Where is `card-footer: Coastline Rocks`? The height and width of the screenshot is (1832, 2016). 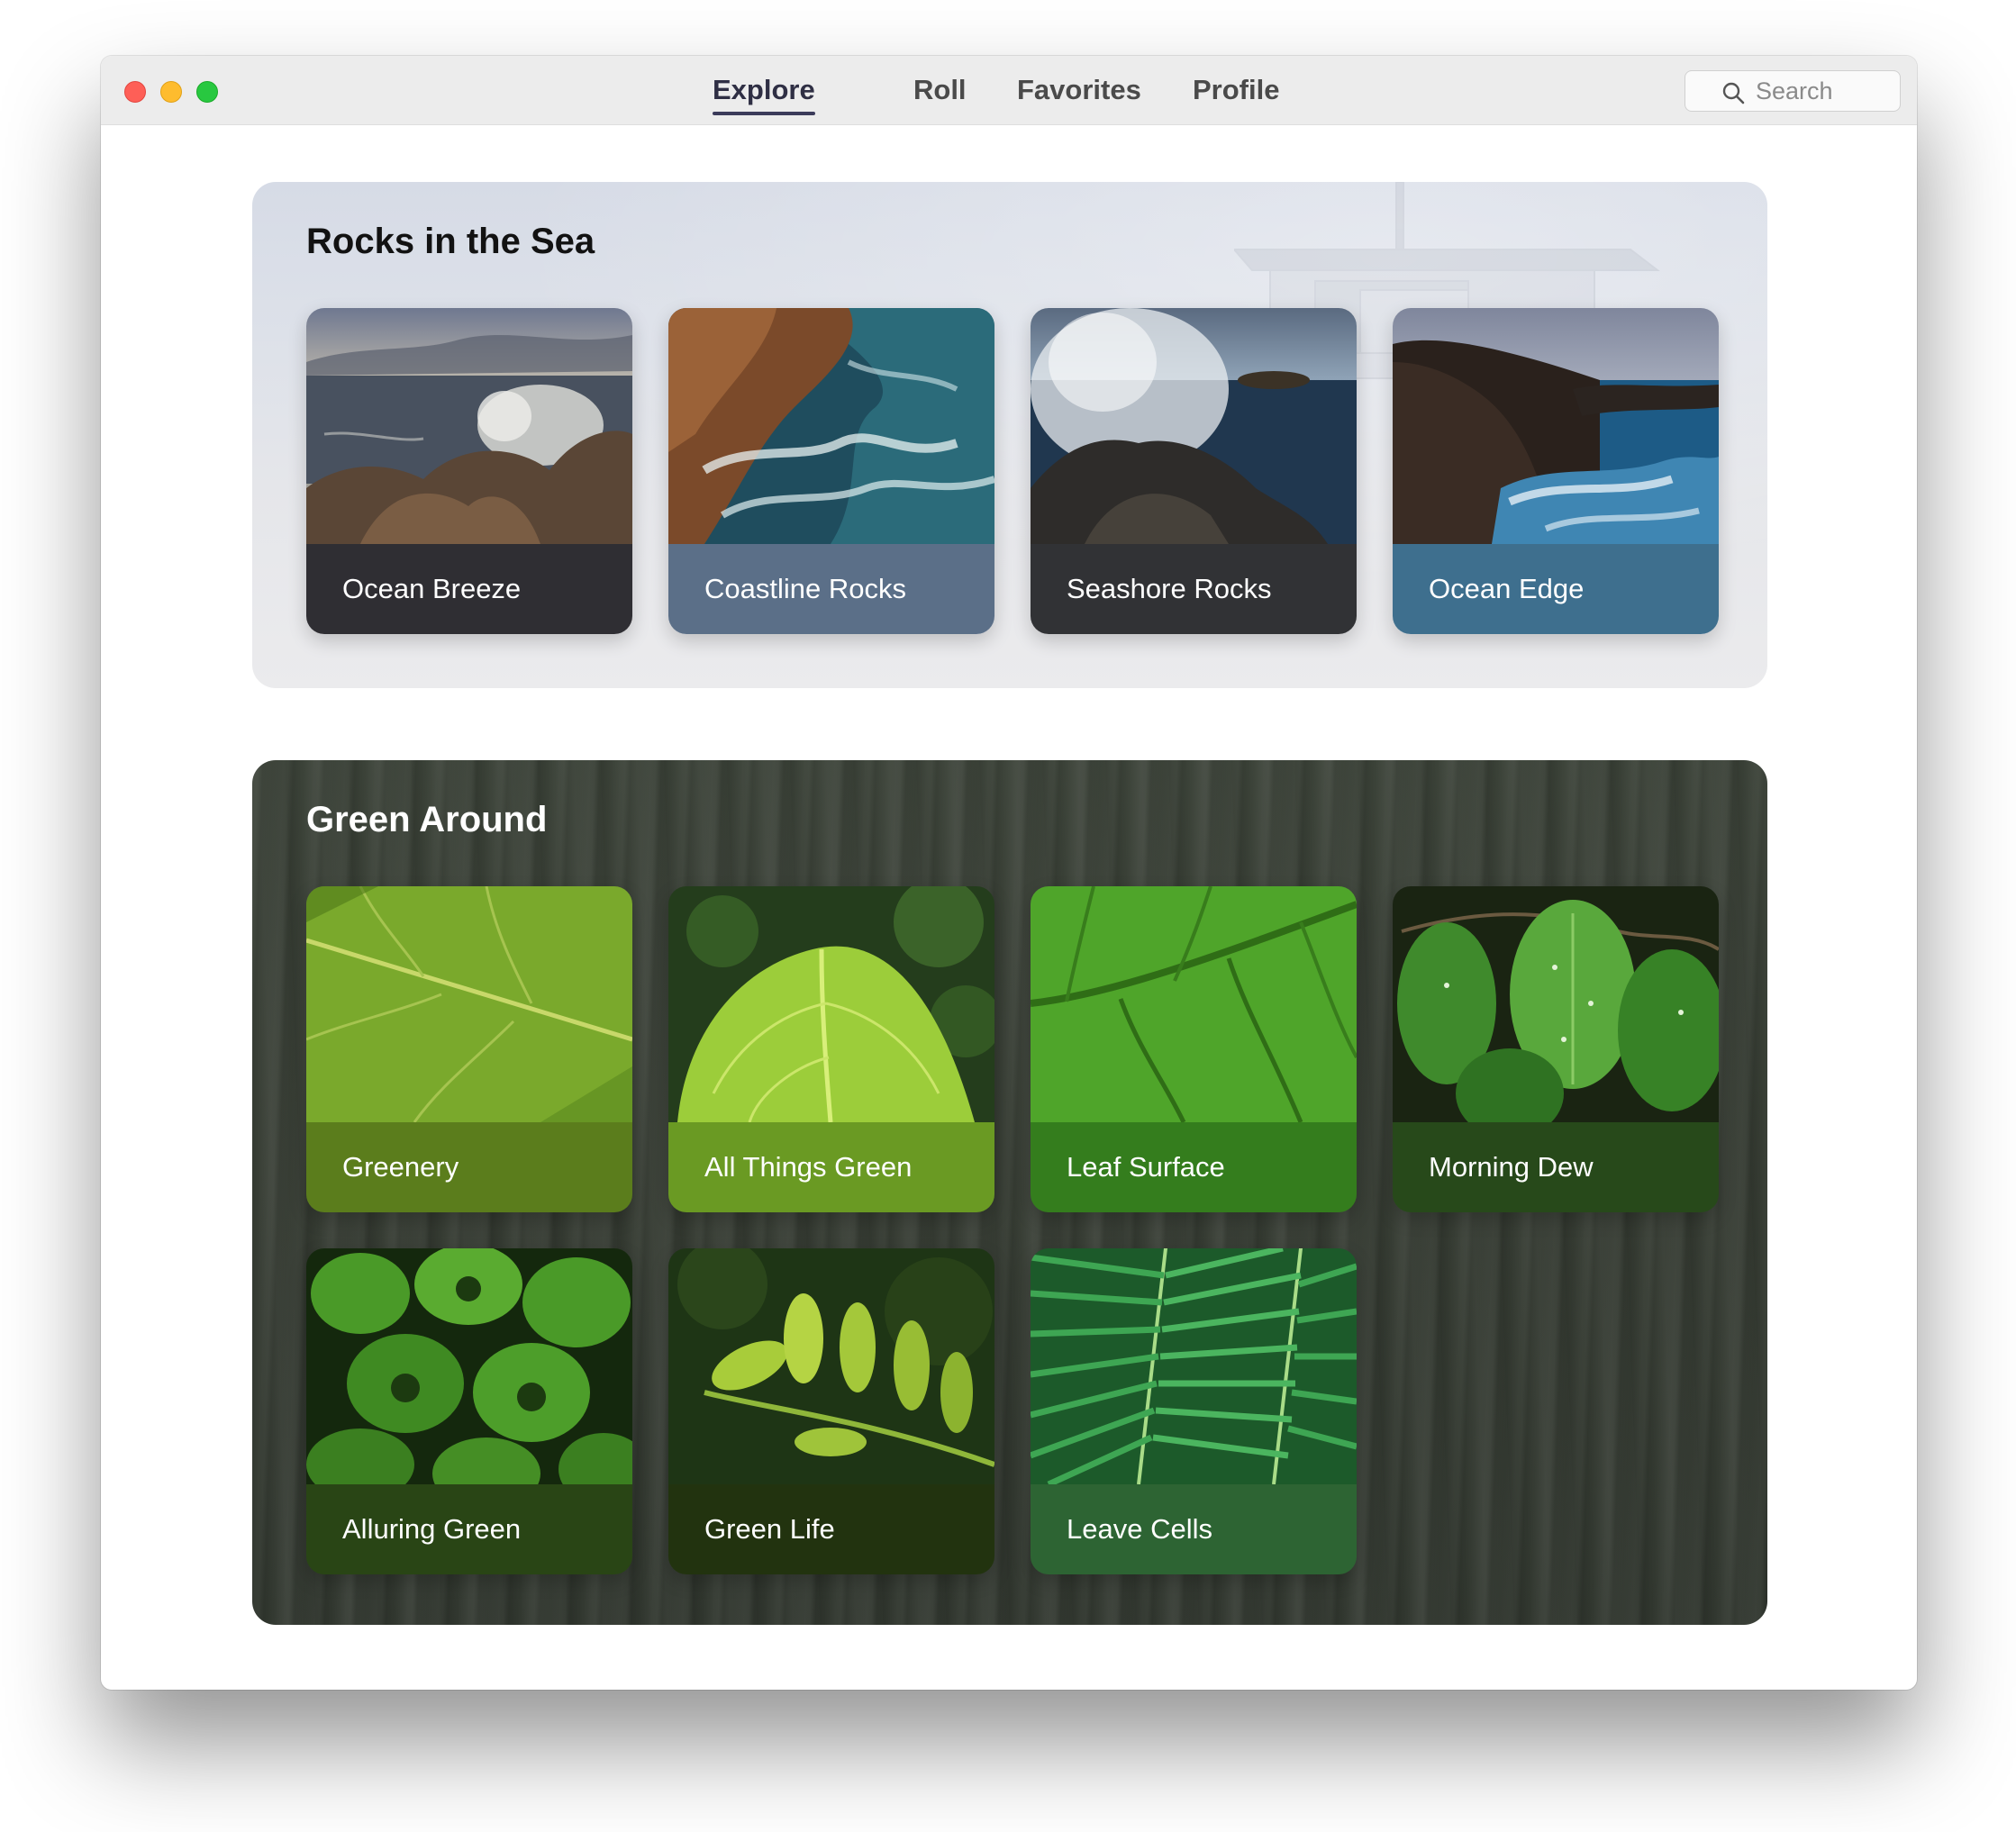 card-footer: Coastline Rocks is located at coordinates (831, 589).